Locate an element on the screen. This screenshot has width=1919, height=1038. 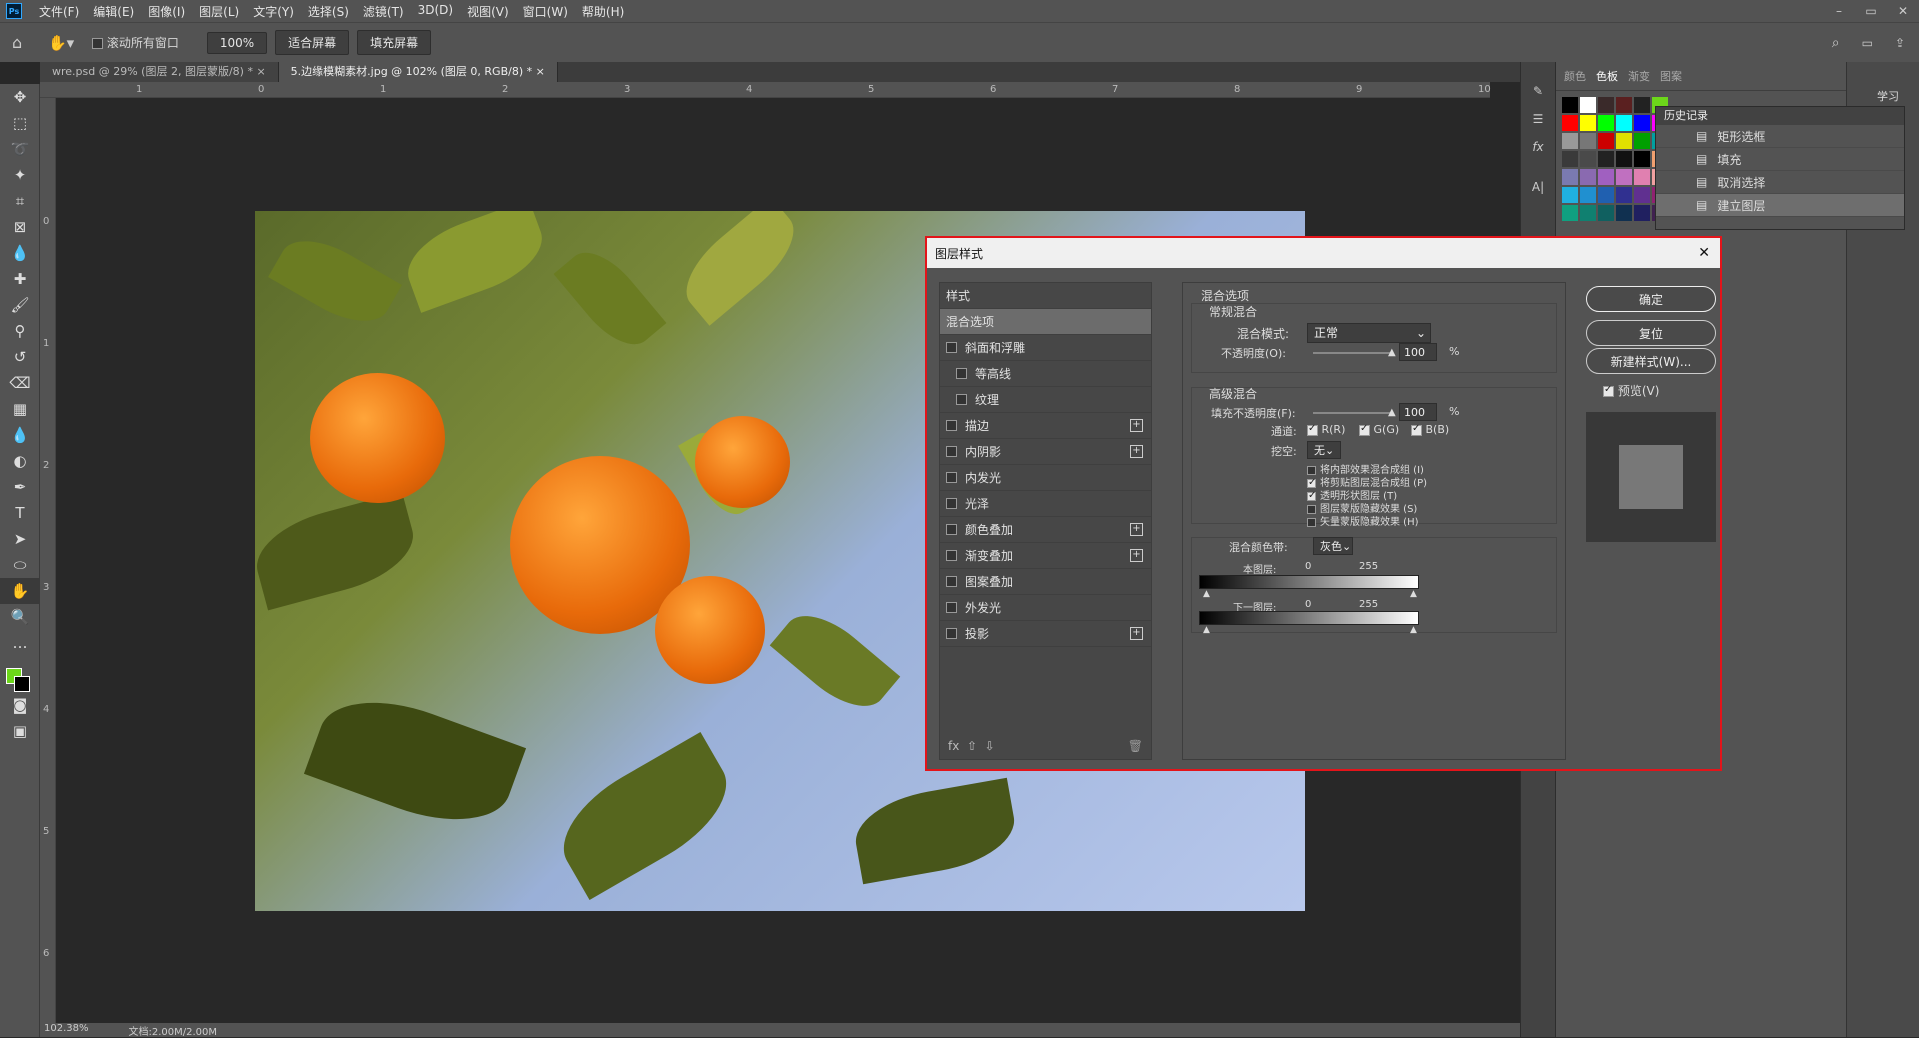
below-layer-black-handle: ▲ is located at coordinates (1206, 630).